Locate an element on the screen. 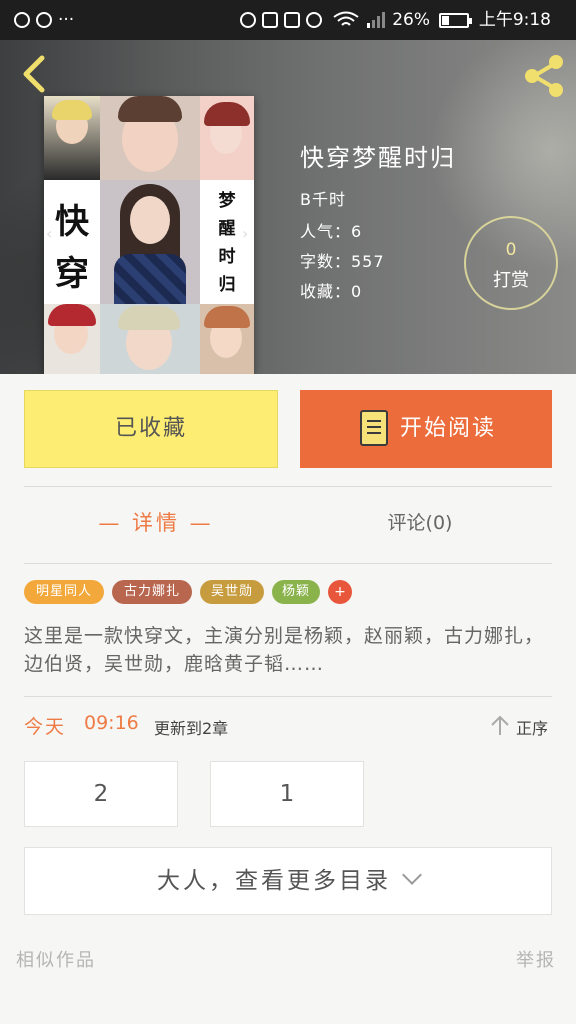  view-more-catalog-label: 大人，查看更多目录 is located at coordinates (274, 881).